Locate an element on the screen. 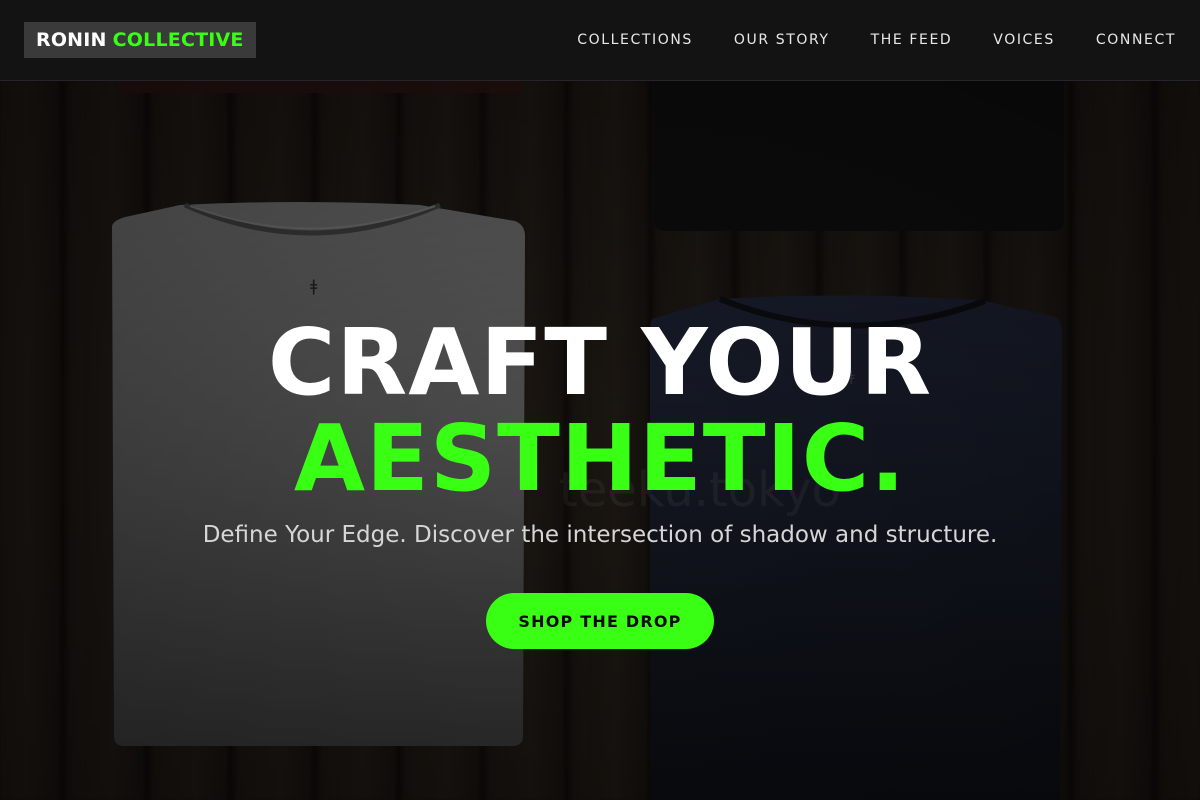 The height and width of the screenshot is (800, 1200). nav-link-connect: CONNECT is located at coordinates (1136, 40).